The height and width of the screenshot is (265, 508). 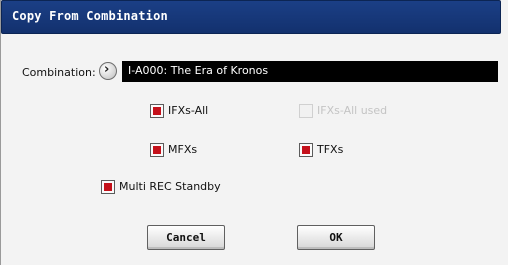 What do you see at coordinates (251, 17) in the screenshot?
I see `dialog-title-bar: Copy From Combination` at bounding box center [251, 17].